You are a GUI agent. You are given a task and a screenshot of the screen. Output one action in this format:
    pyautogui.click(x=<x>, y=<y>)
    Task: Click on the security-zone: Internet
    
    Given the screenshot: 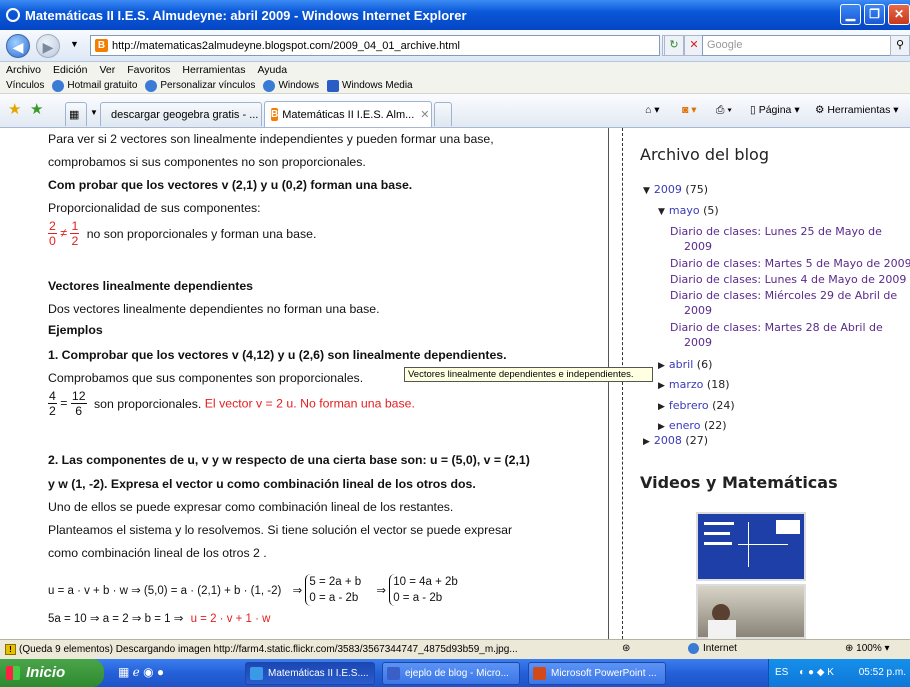 What is the action you would take?
    pyautogui.click(x=712, y=648)
    